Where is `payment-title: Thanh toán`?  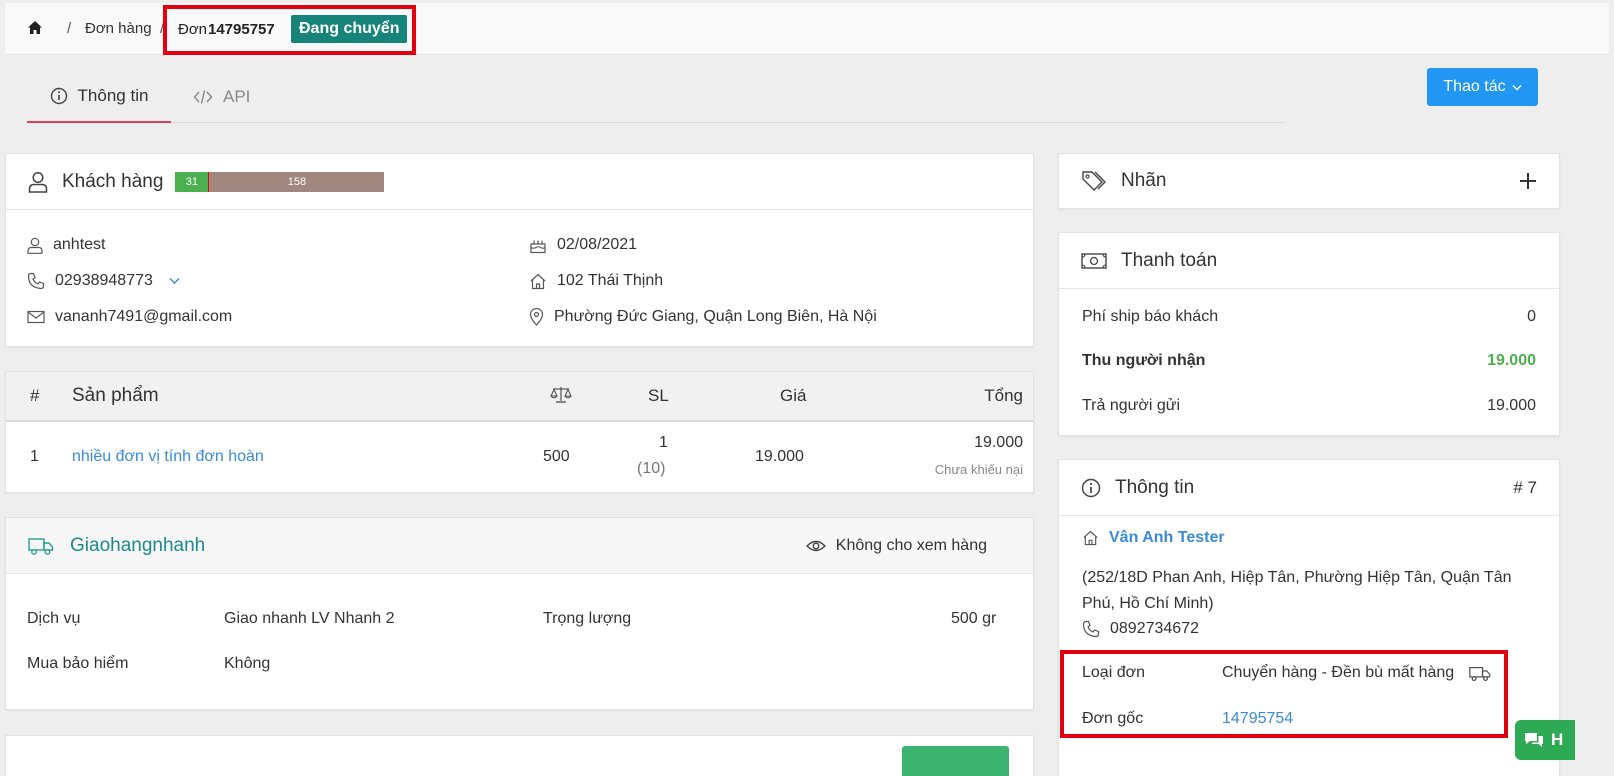
payment-title: Thanh toán is located at coordinates (1169, 260).